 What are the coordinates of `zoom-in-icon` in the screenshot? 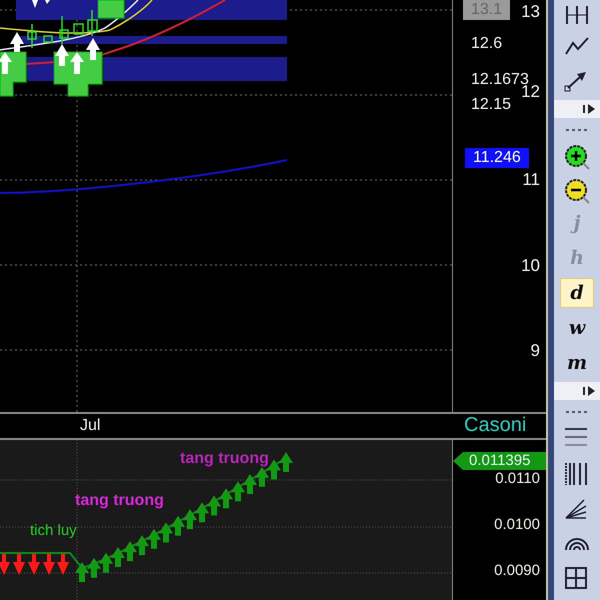 It's located at (577, 157).